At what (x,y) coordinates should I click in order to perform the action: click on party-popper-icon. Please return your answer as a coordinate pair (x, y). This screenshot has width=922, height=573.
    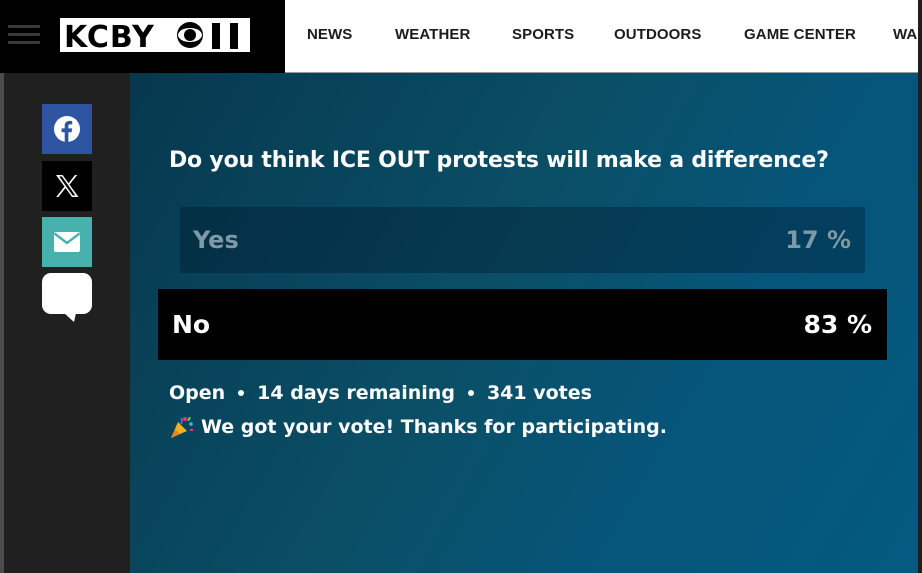
    Looking at the image, I should click on (182, 427).